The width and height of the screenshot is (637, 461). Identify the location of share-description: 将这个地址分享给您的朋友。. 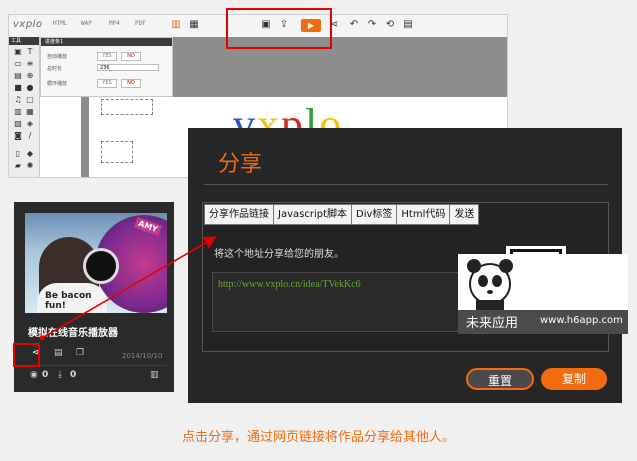
(279, 254).